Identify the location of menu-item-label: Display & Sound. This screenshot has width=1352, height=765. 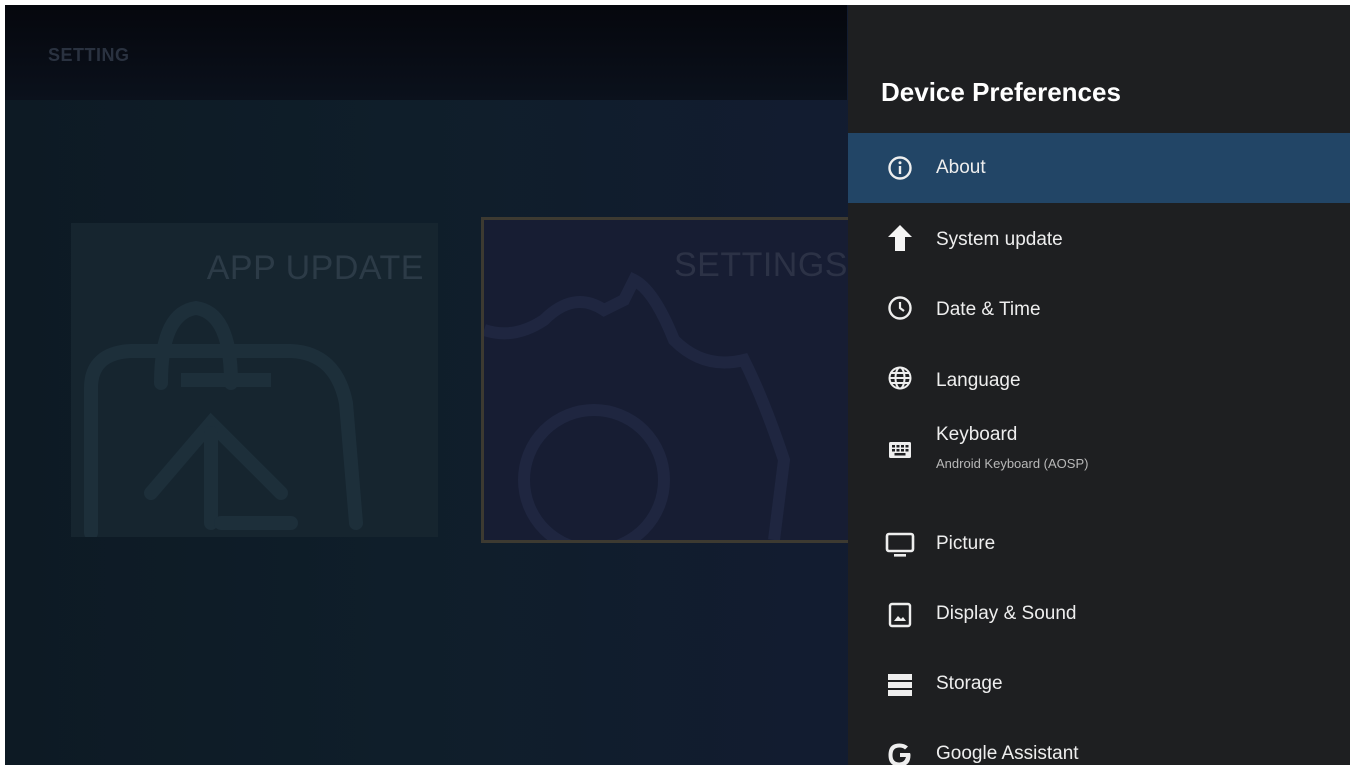
(1006, 613).